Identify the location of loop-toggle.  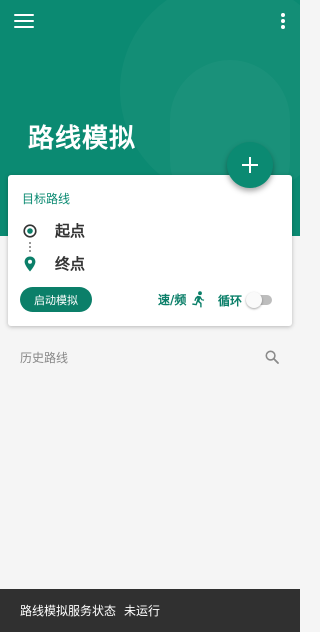
(260, 300).